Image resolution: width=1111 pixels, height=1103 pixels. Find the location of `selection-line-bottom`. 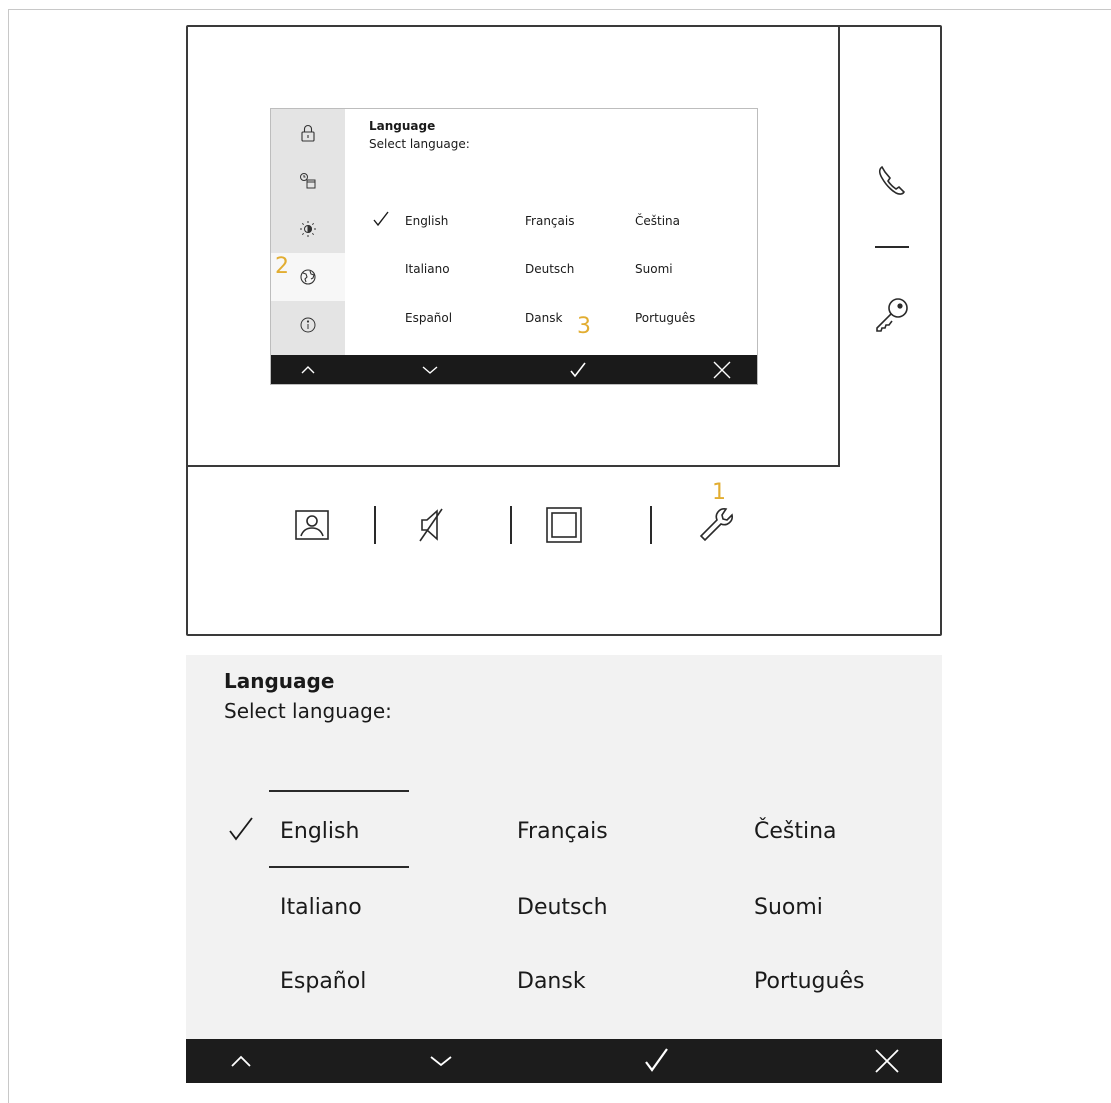

selection-line-bottom is located at coordinates (339, 867).